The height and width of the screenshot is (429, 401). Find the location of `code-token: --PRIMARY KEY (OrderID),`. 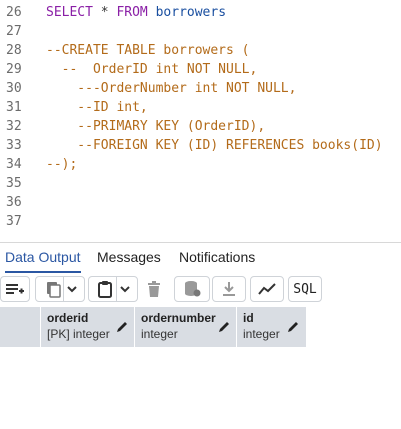

code-token: --PRIMARY KEY (OrderID), is located at coordinates (156, 126).